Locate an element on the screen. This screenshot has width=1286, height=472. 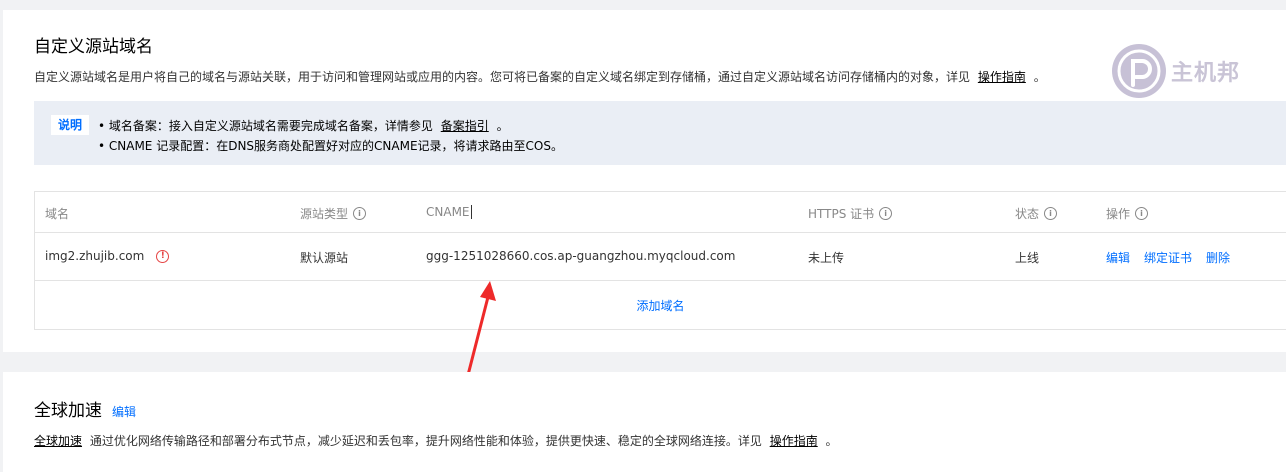
description-end: 。 is located at coordinates (1039, 77).